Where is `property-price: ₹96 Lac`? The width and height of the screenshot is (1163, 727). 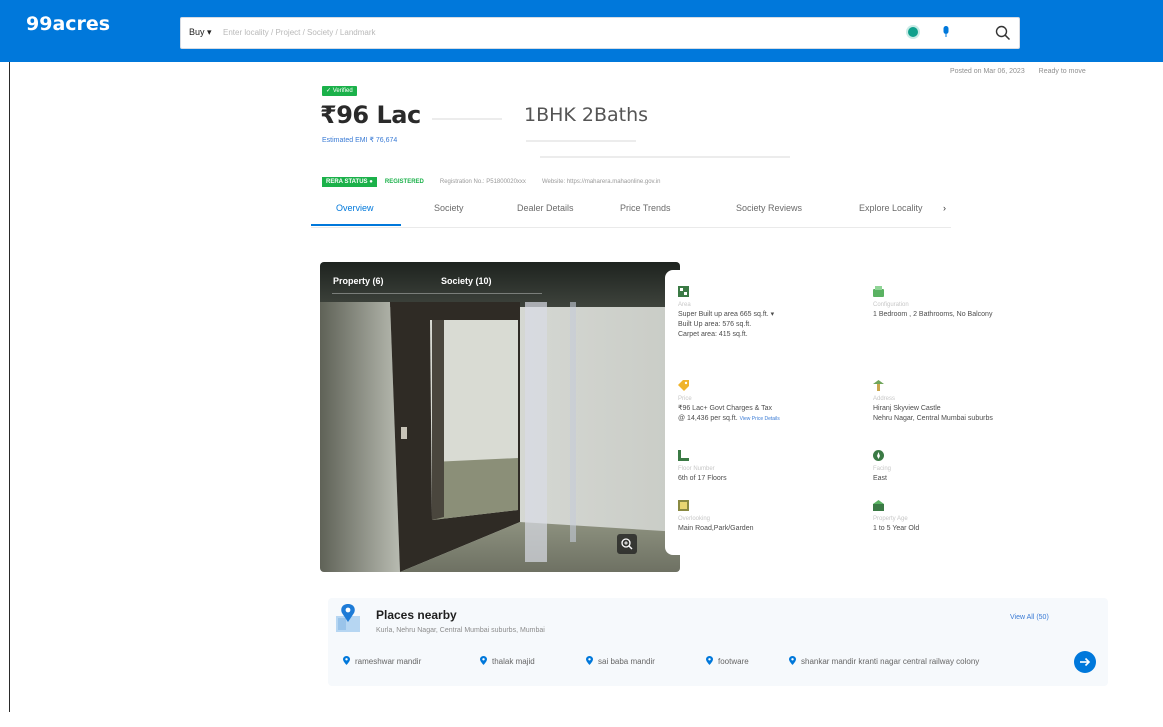 property-price: ₹96 Lac is located at coordinates (370, 115).